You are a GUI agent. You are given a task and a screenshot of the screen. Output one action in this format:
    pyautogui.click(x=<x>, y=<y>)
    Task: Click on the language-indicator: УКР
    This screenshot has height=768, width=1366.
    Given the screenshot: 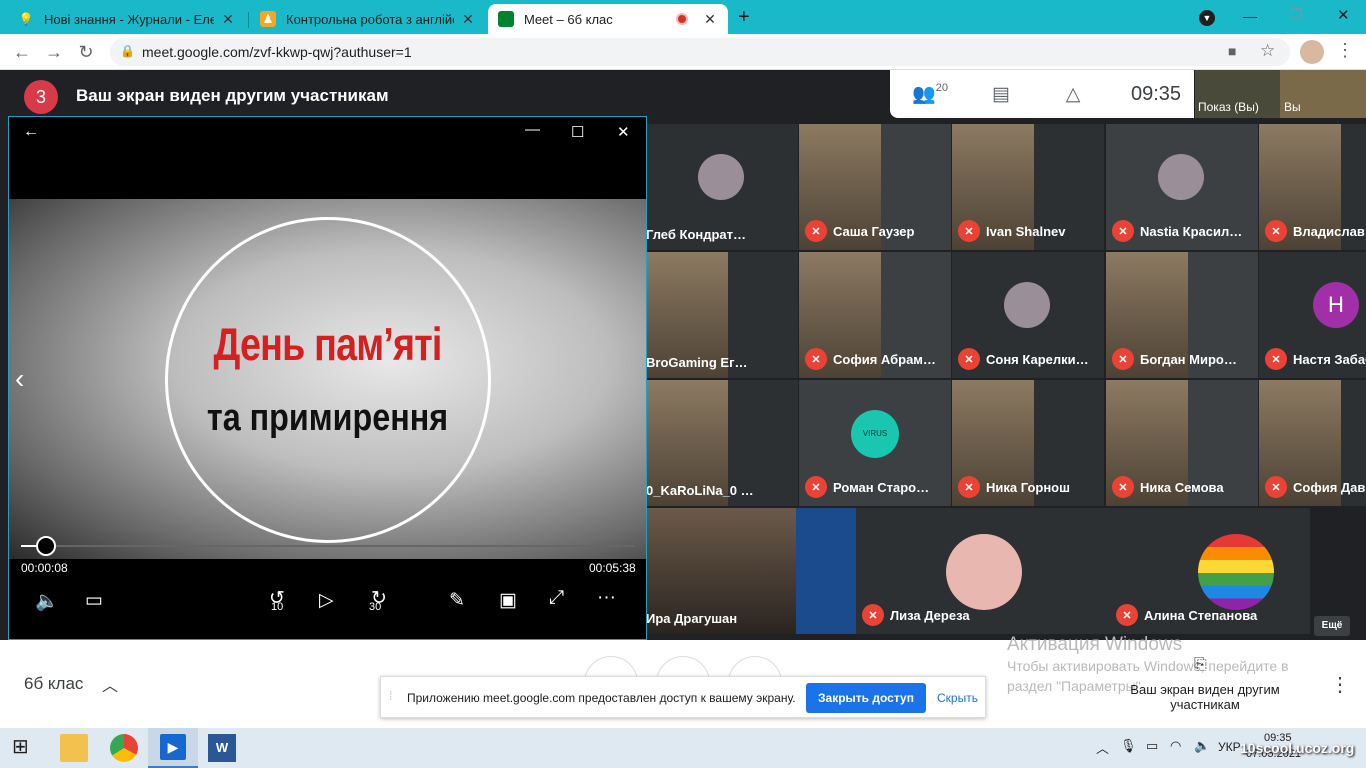 What is the action you would take?
    pyautogui.click(x=1229, y=747)
    